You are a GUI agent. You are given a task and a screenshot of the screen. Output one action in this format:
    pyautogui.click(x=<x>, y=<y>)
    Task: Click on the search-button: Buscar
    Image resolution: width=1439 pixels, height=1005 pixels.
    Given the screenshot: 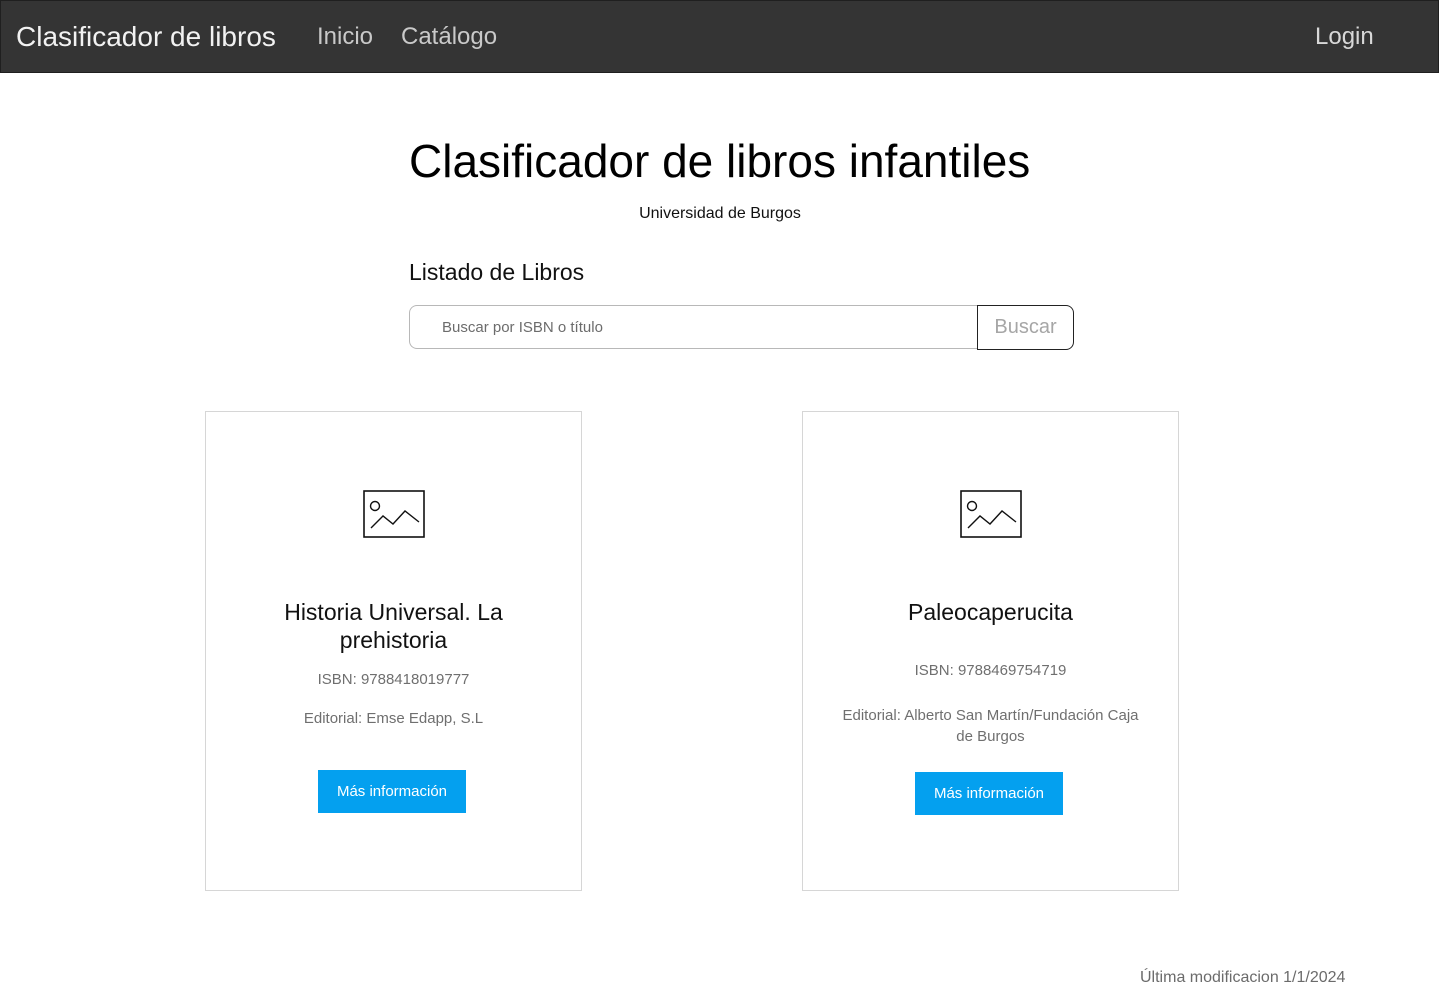 What is the action you would take?
    pyautogui.click(x=1025, y=327)
    